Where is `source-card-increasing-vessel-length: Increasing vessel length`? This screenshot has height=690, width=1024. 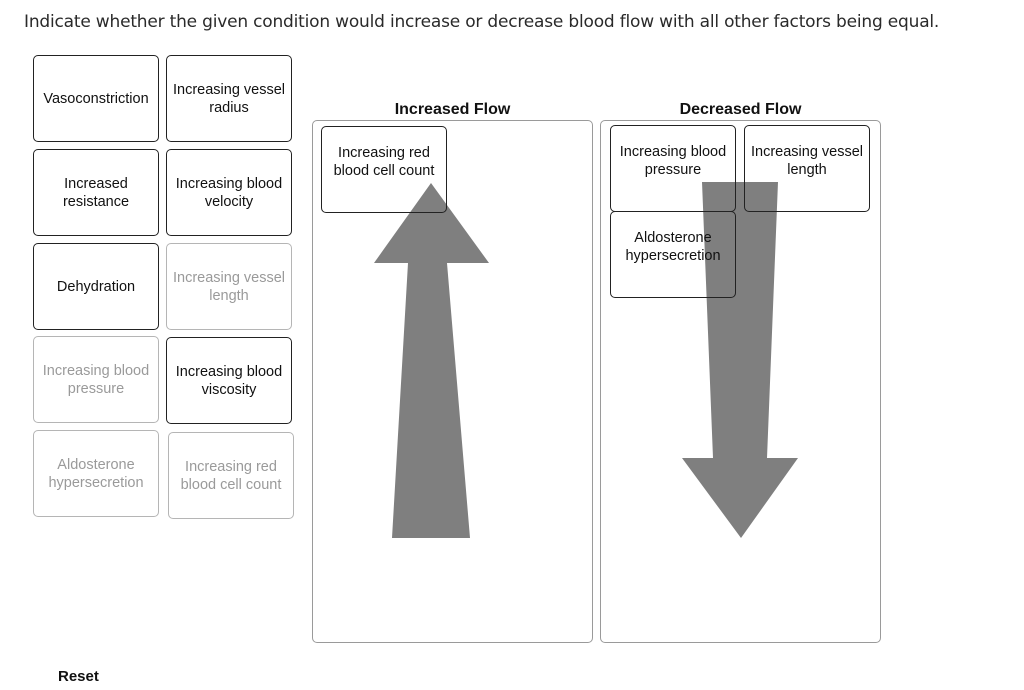
source-card-increasing-vessel-length: Increasing vessel length is located at coordinates (229, 286).